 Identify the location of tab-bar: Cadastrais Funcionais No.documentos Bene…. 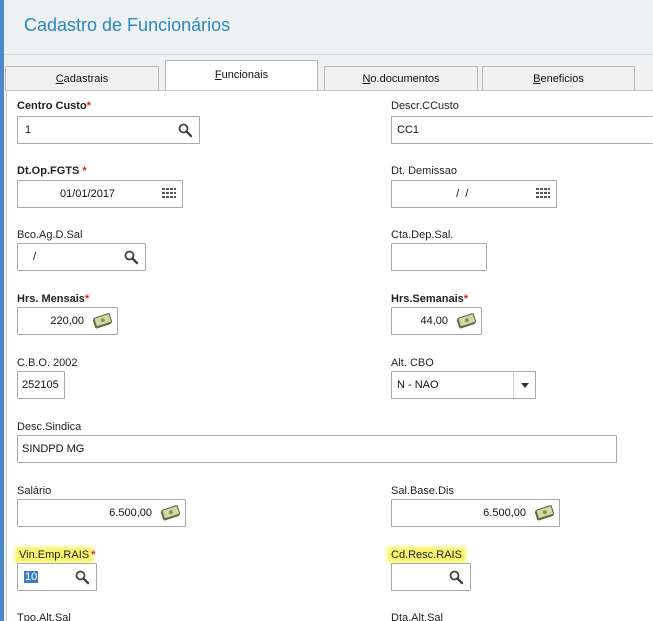
(328, 73).